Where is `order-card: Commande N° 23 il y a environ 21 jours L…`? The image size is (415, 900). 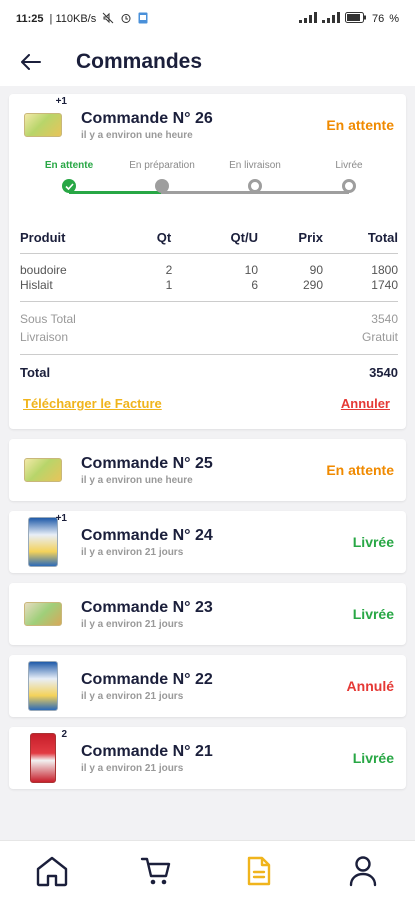 order-card: Commande N° 23 il y a environ 21 jours L… is located at coordinates (207, 614).